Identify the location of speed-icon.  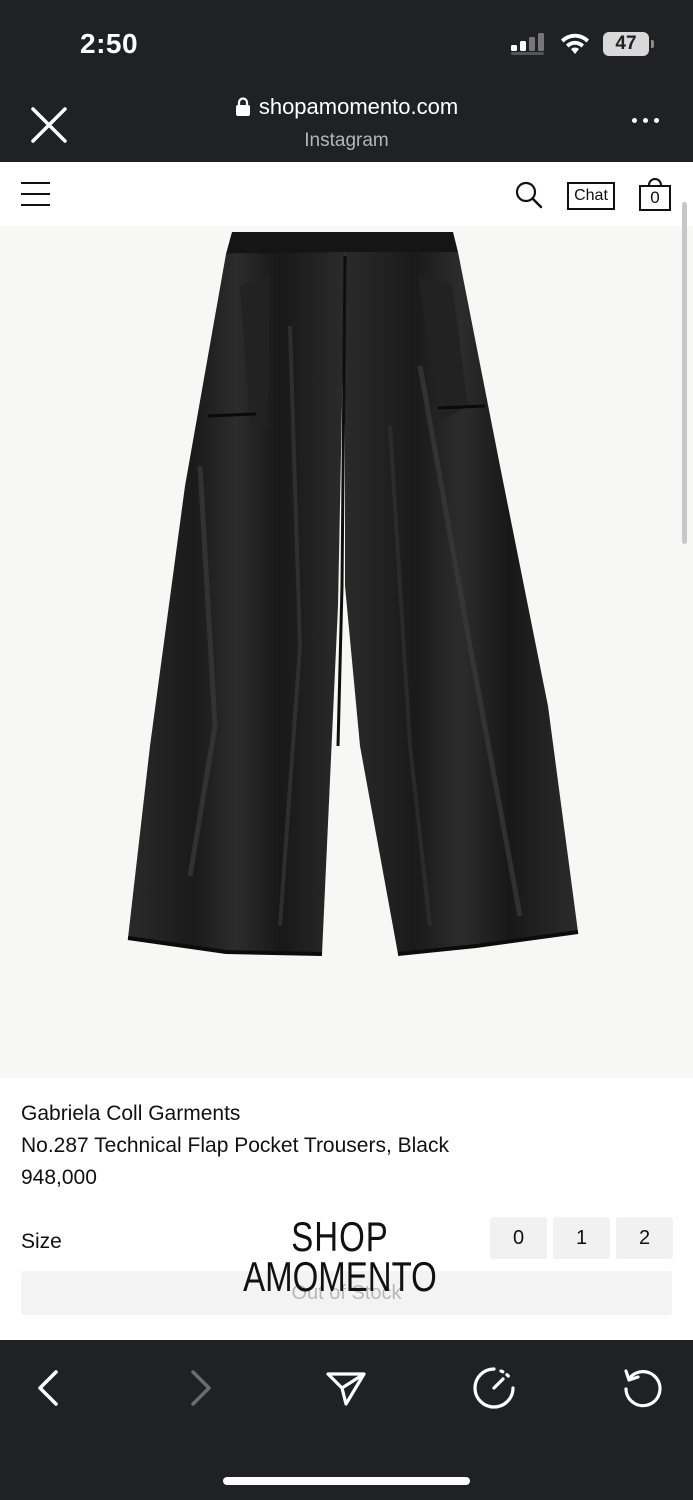
(494, 1388).